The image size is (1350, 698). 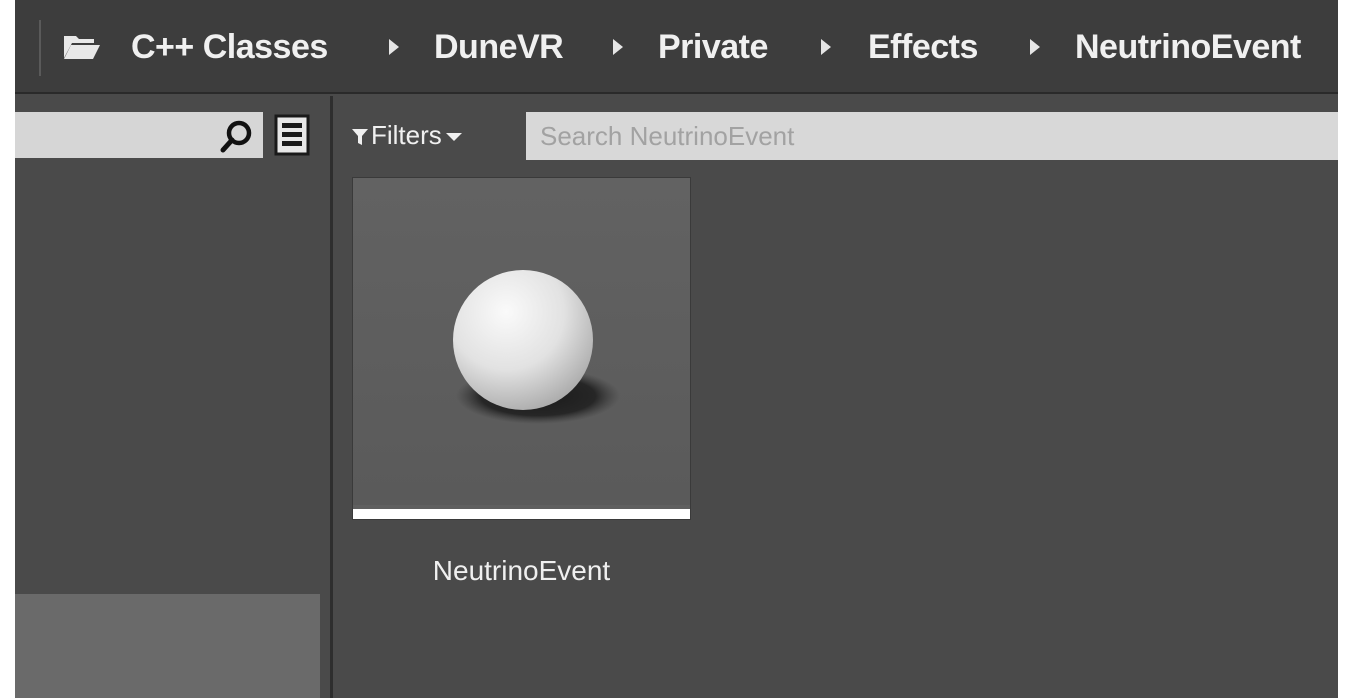 I want to click on view-options-icon, so click(x=292, y=135).